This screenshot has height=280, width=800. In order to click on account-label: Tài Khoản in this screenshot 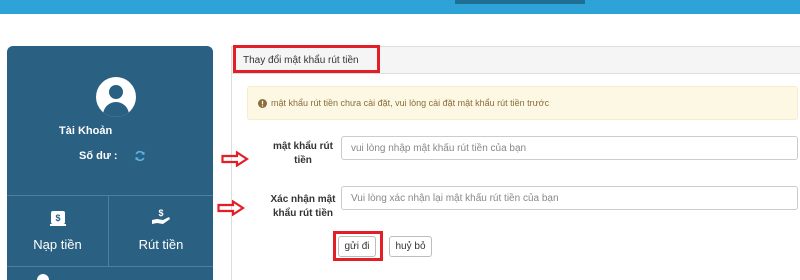, I will do `click(86, 131)`.